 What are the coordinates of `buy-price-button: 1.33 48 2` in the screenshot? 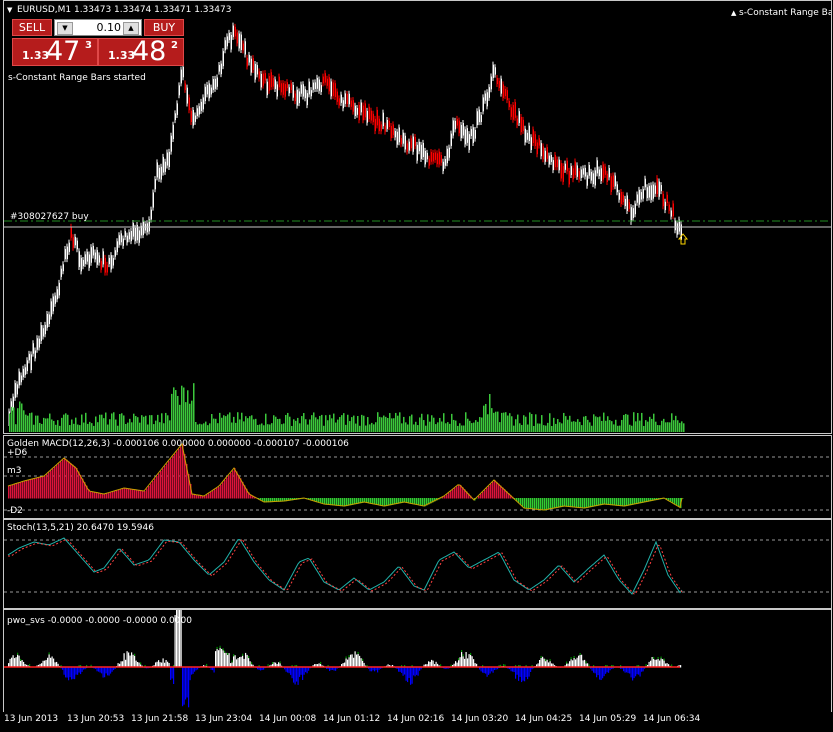 It's located at (141, 51).